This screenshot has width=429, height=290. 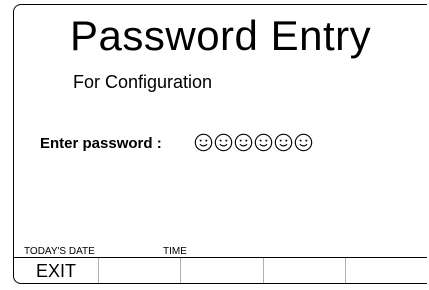 I want to click on password-field, so click(x=253, y=142).